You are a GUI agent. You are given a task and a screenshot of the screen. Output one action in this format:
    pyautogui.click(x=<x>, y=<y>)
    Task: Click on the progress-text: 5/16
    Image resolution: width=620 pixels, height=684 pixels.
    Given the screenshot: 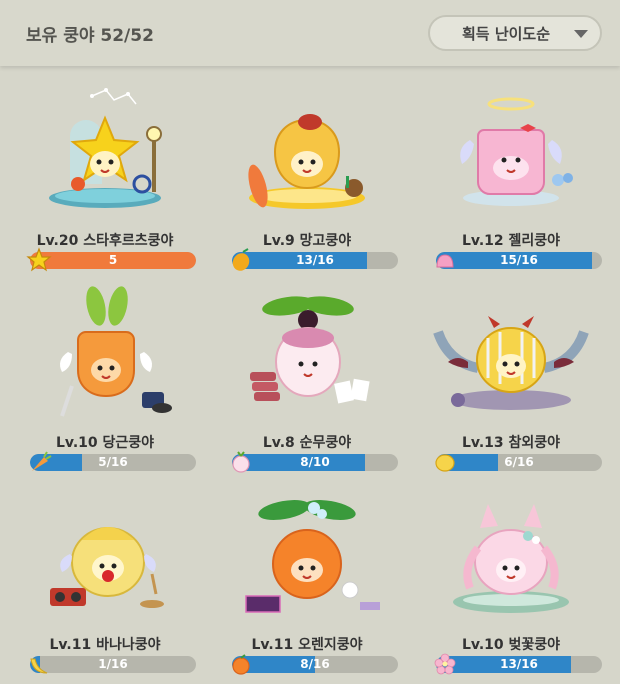 What is the action you would take?
    pyautogui.click(x=113, y=462)
    